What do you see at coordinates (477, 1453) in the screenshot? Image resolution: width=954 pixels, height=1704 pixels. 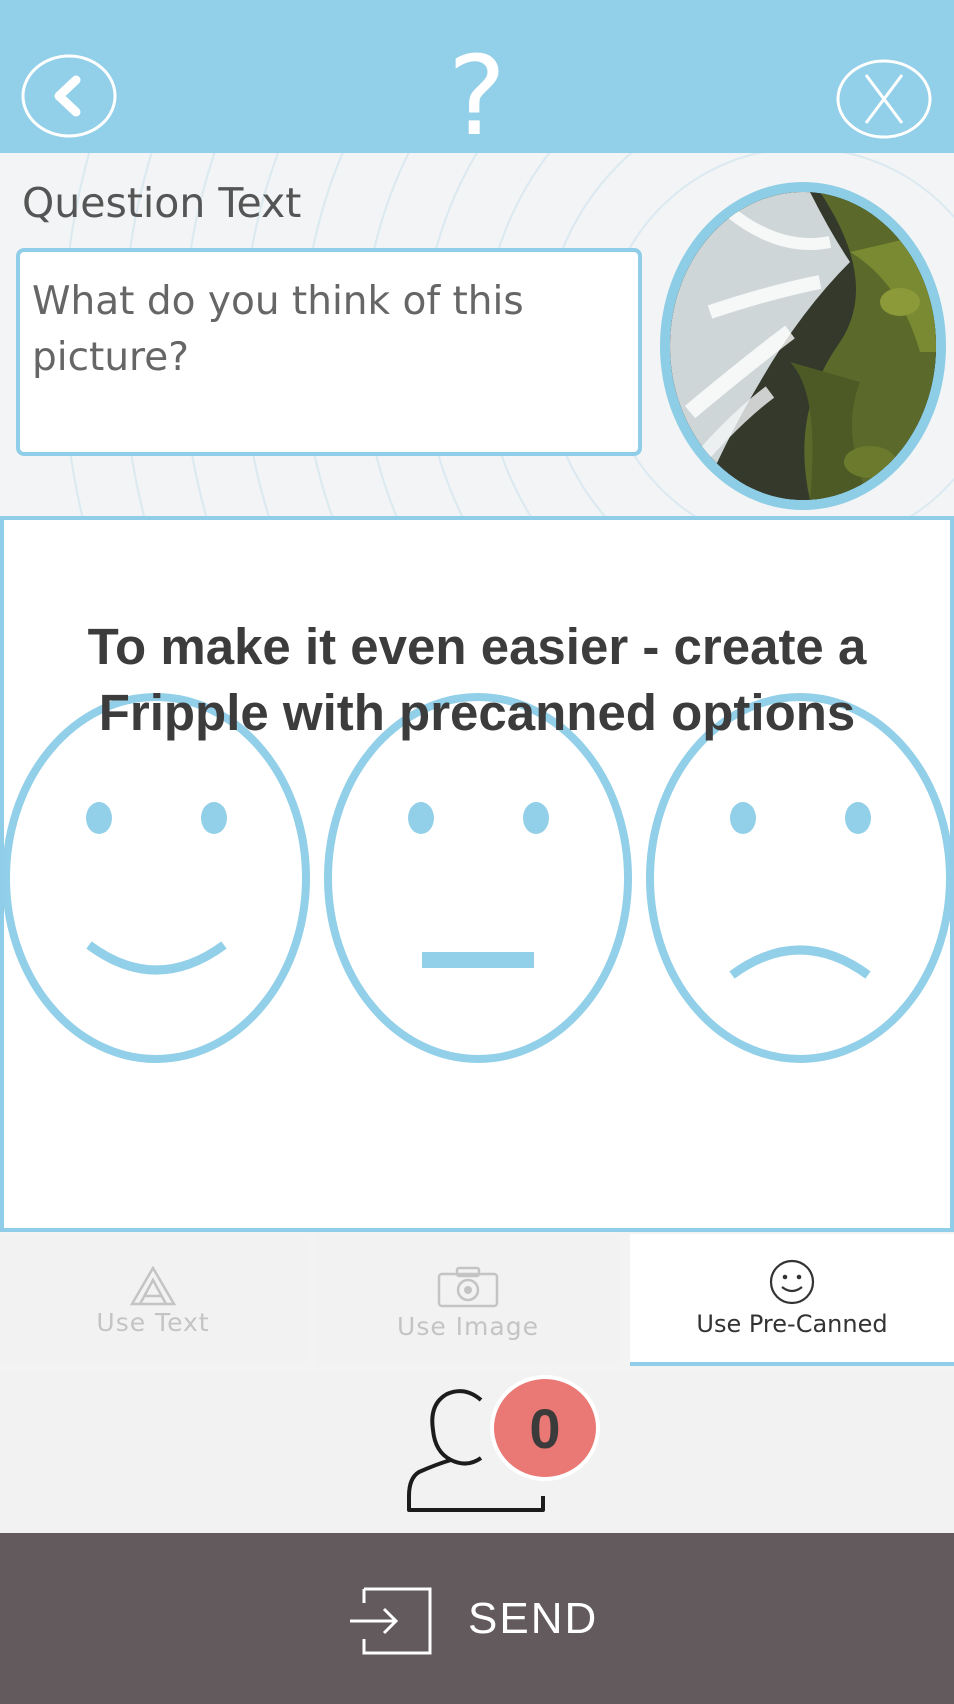 I see `recipients-bar: 0` at bounding box center [477, 1453].